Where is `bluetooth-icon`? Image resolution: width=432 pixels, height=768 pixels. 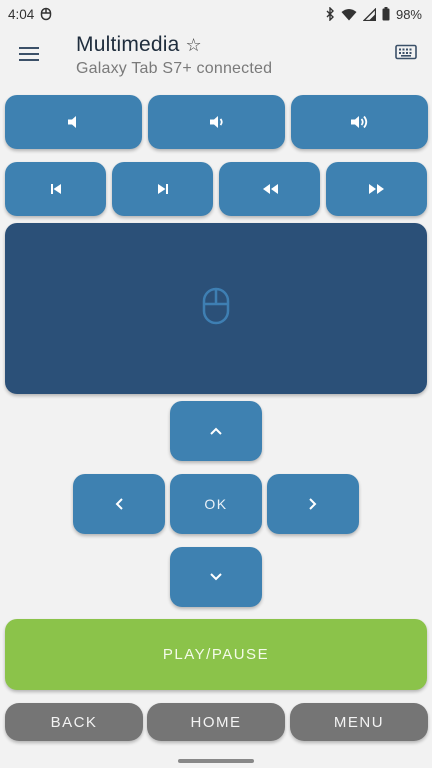 bluetooth-icon is located at coordinates (330, 14).